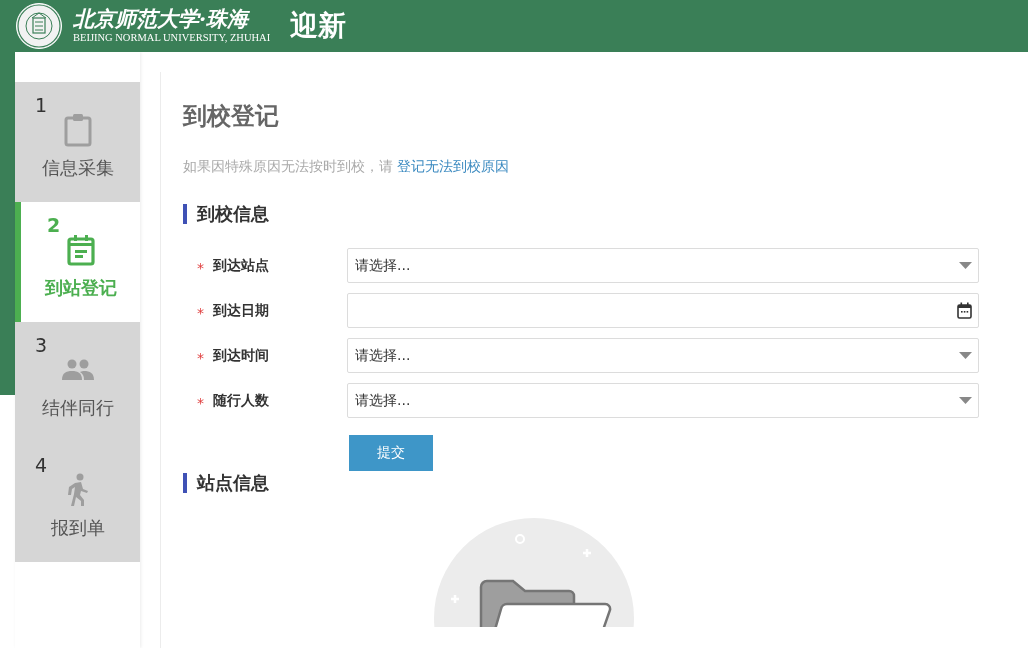  Describe the element at coordinates (162, 19) in the screenshot. I see `university-name: 北京师范大学·珠海` at that location.